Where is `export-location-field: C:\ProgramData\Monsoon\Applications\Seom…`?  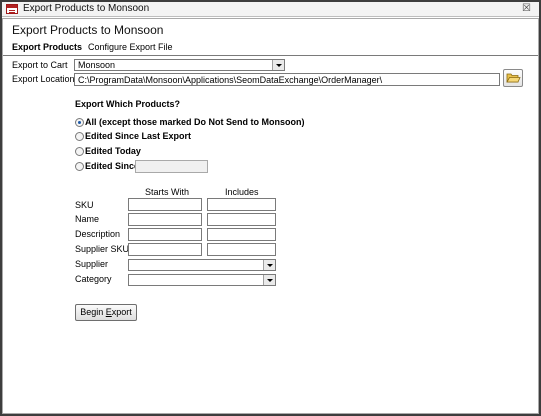
export-location-field: C:\ProgramData\Monsoon\Applications\Seom… is located at coordinates (287, 79).